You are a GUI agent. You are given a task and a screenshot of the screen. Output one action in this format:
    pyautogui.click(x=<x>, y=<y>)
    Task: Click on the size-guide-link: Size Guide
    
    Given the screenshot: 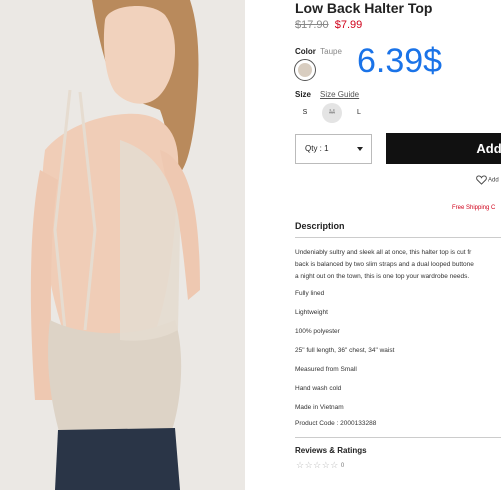 What is the action you would take?
    pyautogui.click(x=339, y=94)
    